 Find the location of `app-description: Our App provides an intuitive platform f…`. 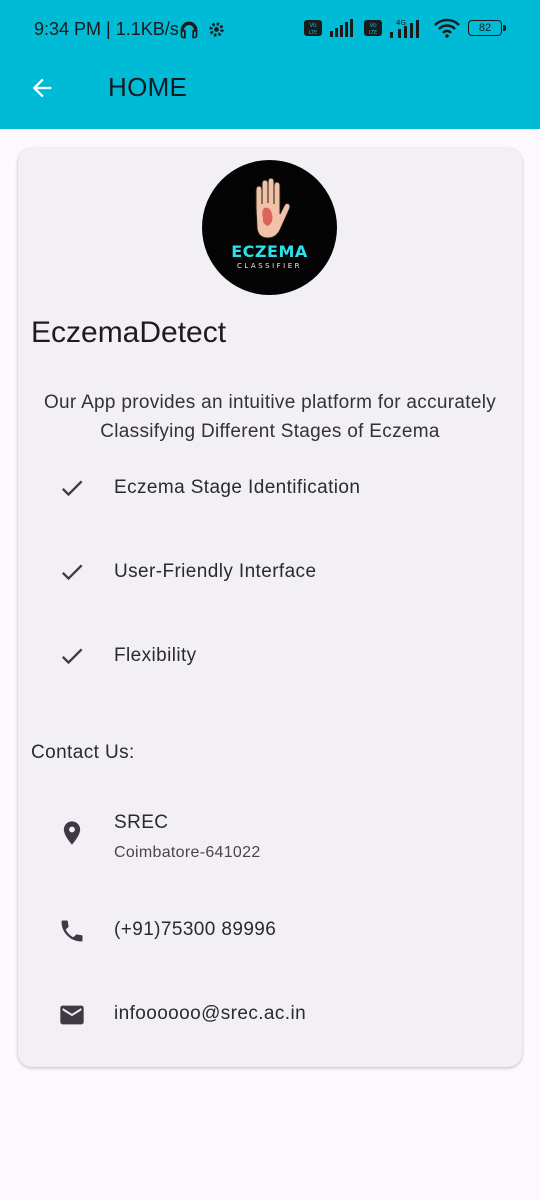

app-description: Our App provides an intuitive platform f… is located at coordinates (270, 417).